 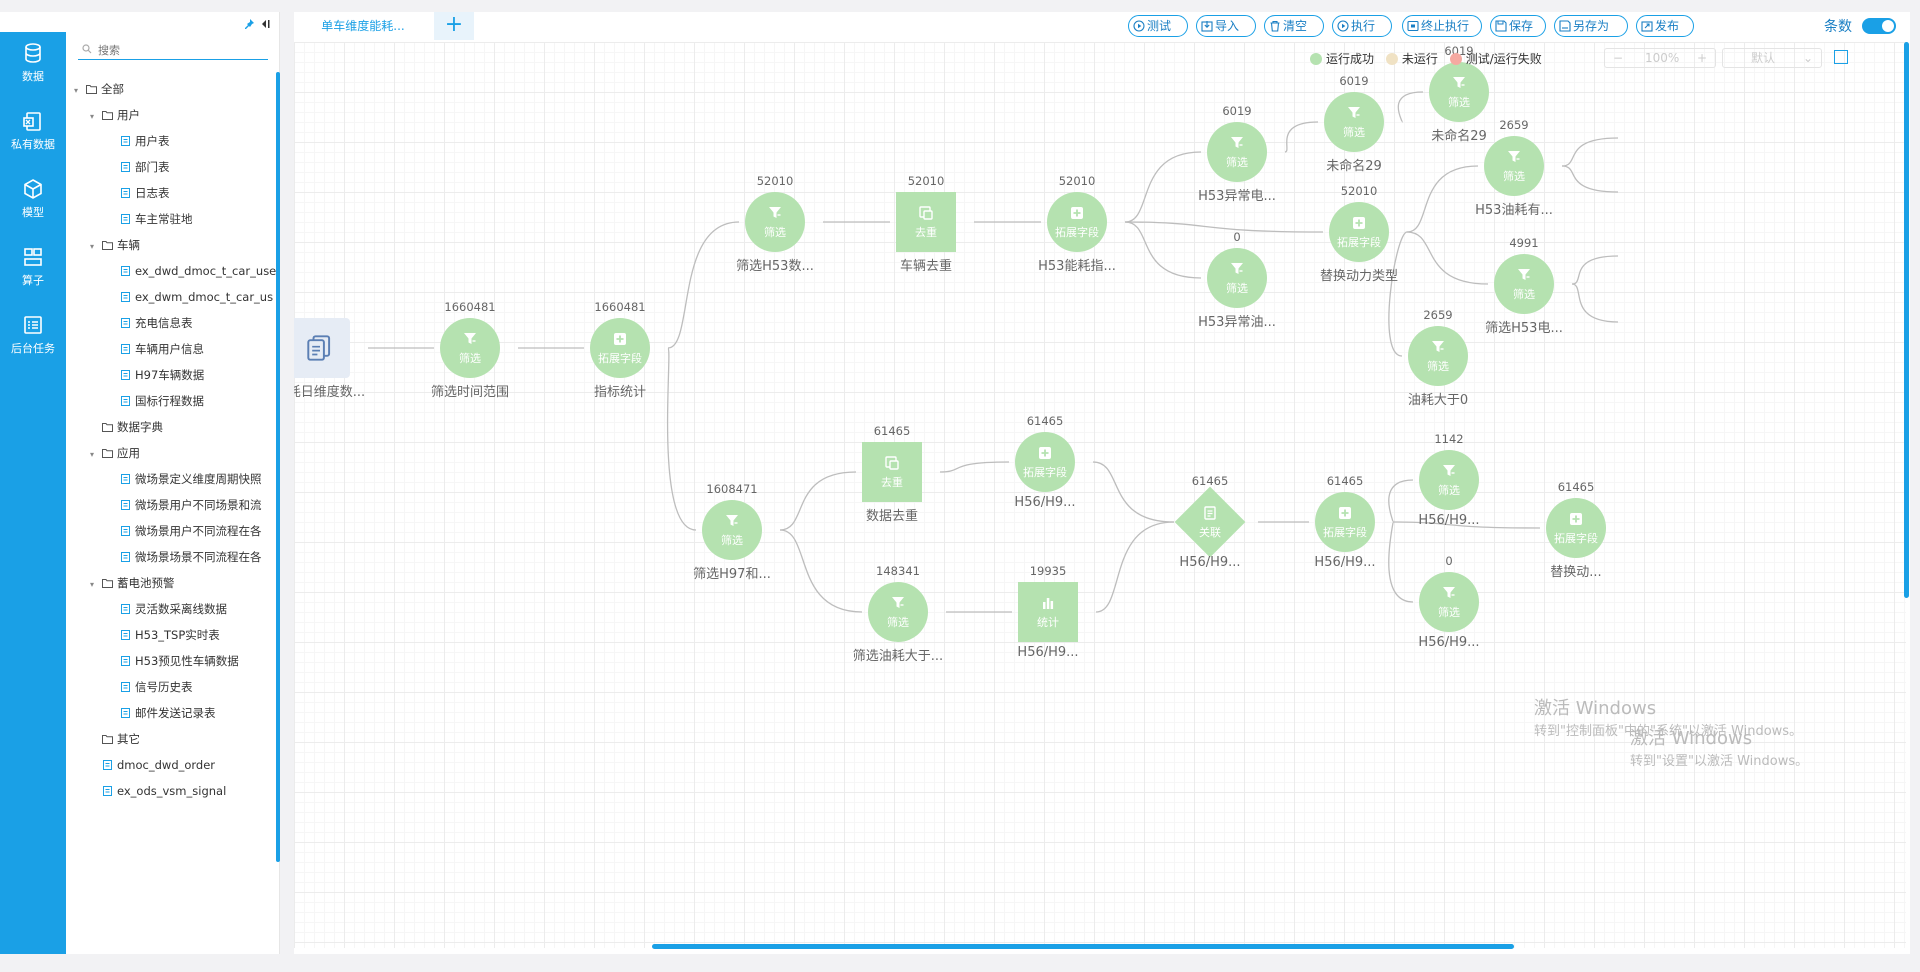 What do you see at coordinates (185, 557) in the screenshot?
I see `tree-table-item: 微场景场景不同流程在各` at bounding box center [185, 557].